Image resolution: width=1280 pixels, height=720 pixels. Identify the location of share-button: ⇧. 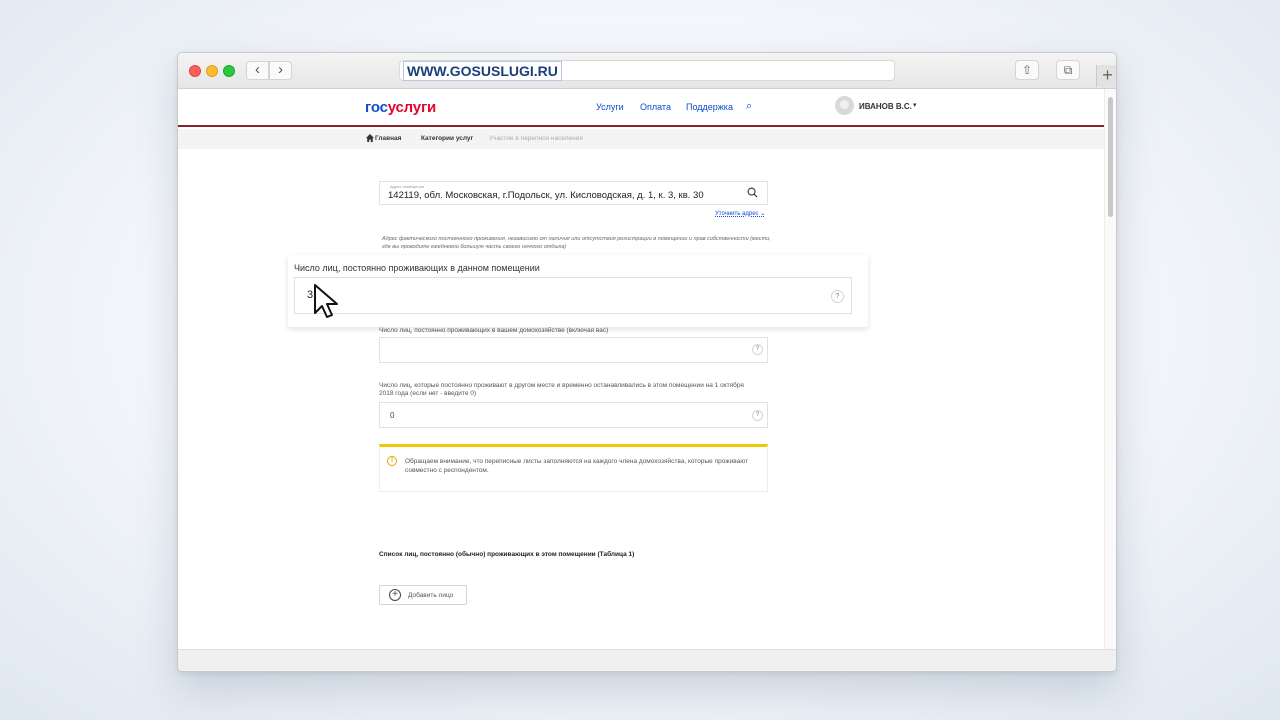
(1027, 70).